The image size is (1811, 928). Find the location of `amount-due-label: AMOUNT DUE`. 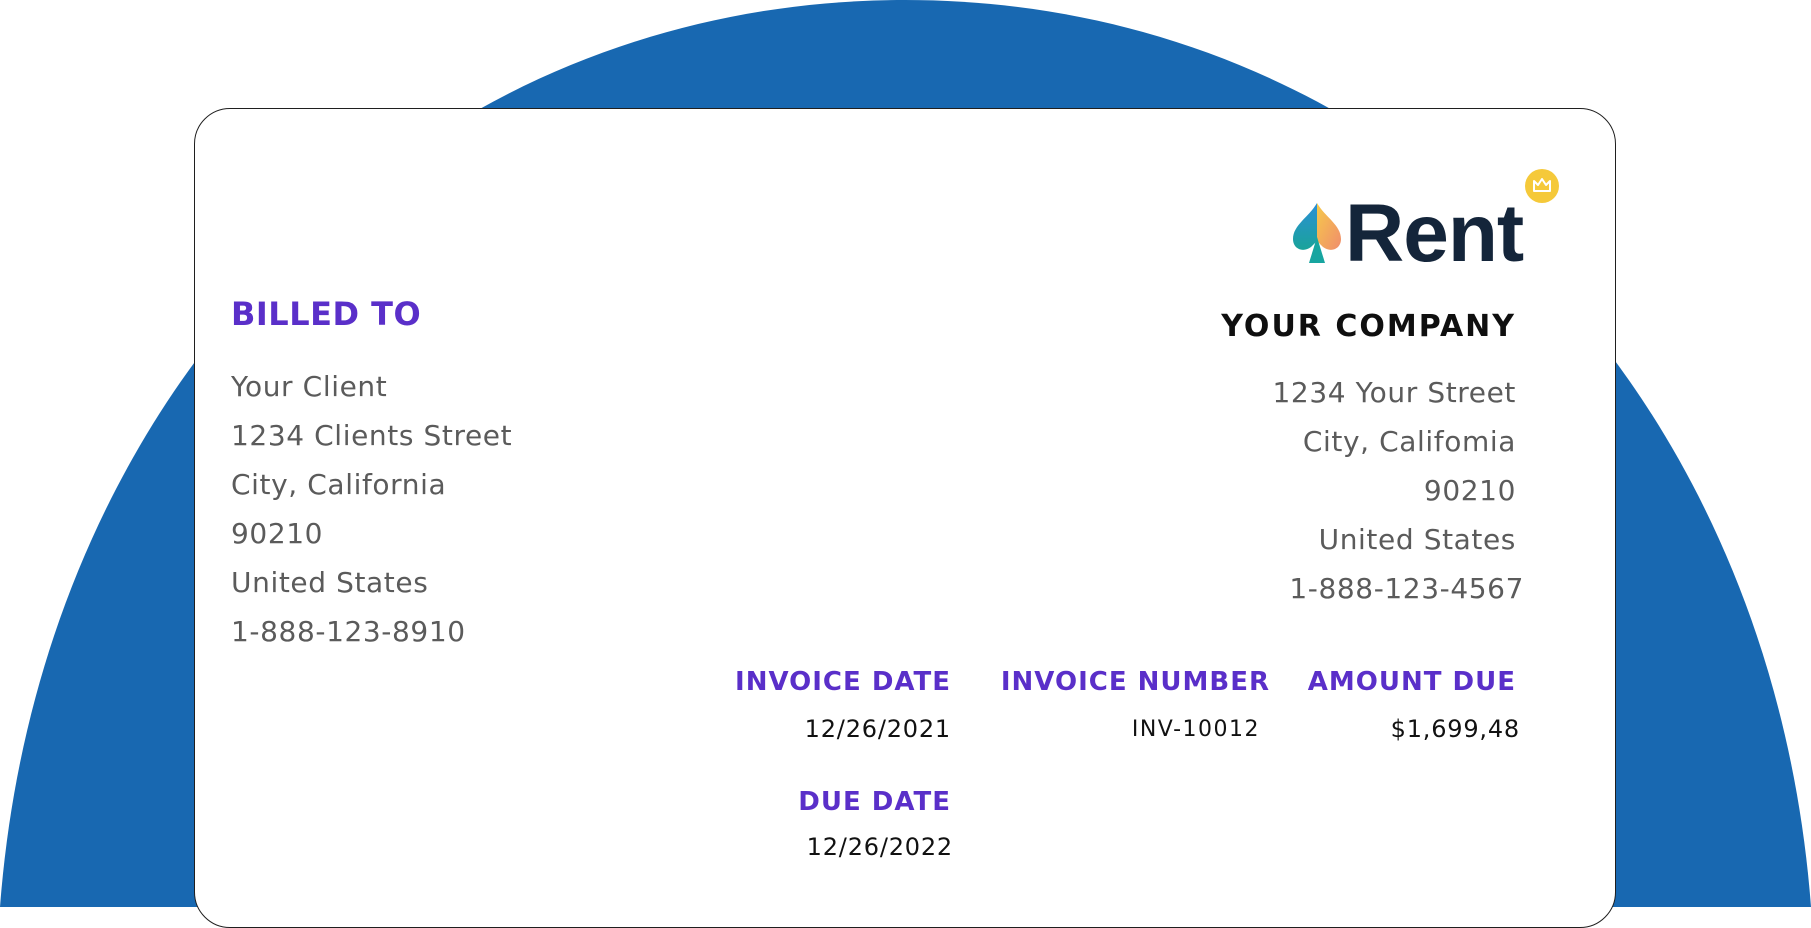

amount-due-label: AMOUNT DUE is located at coordinates (1411, 682).